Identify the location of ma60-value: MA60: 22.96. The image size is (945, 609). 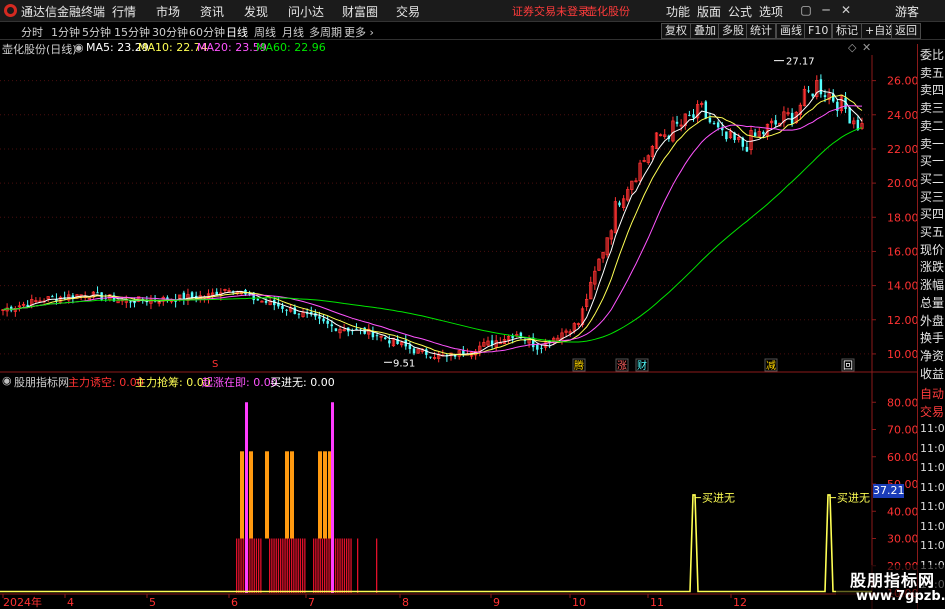
(291, 47).